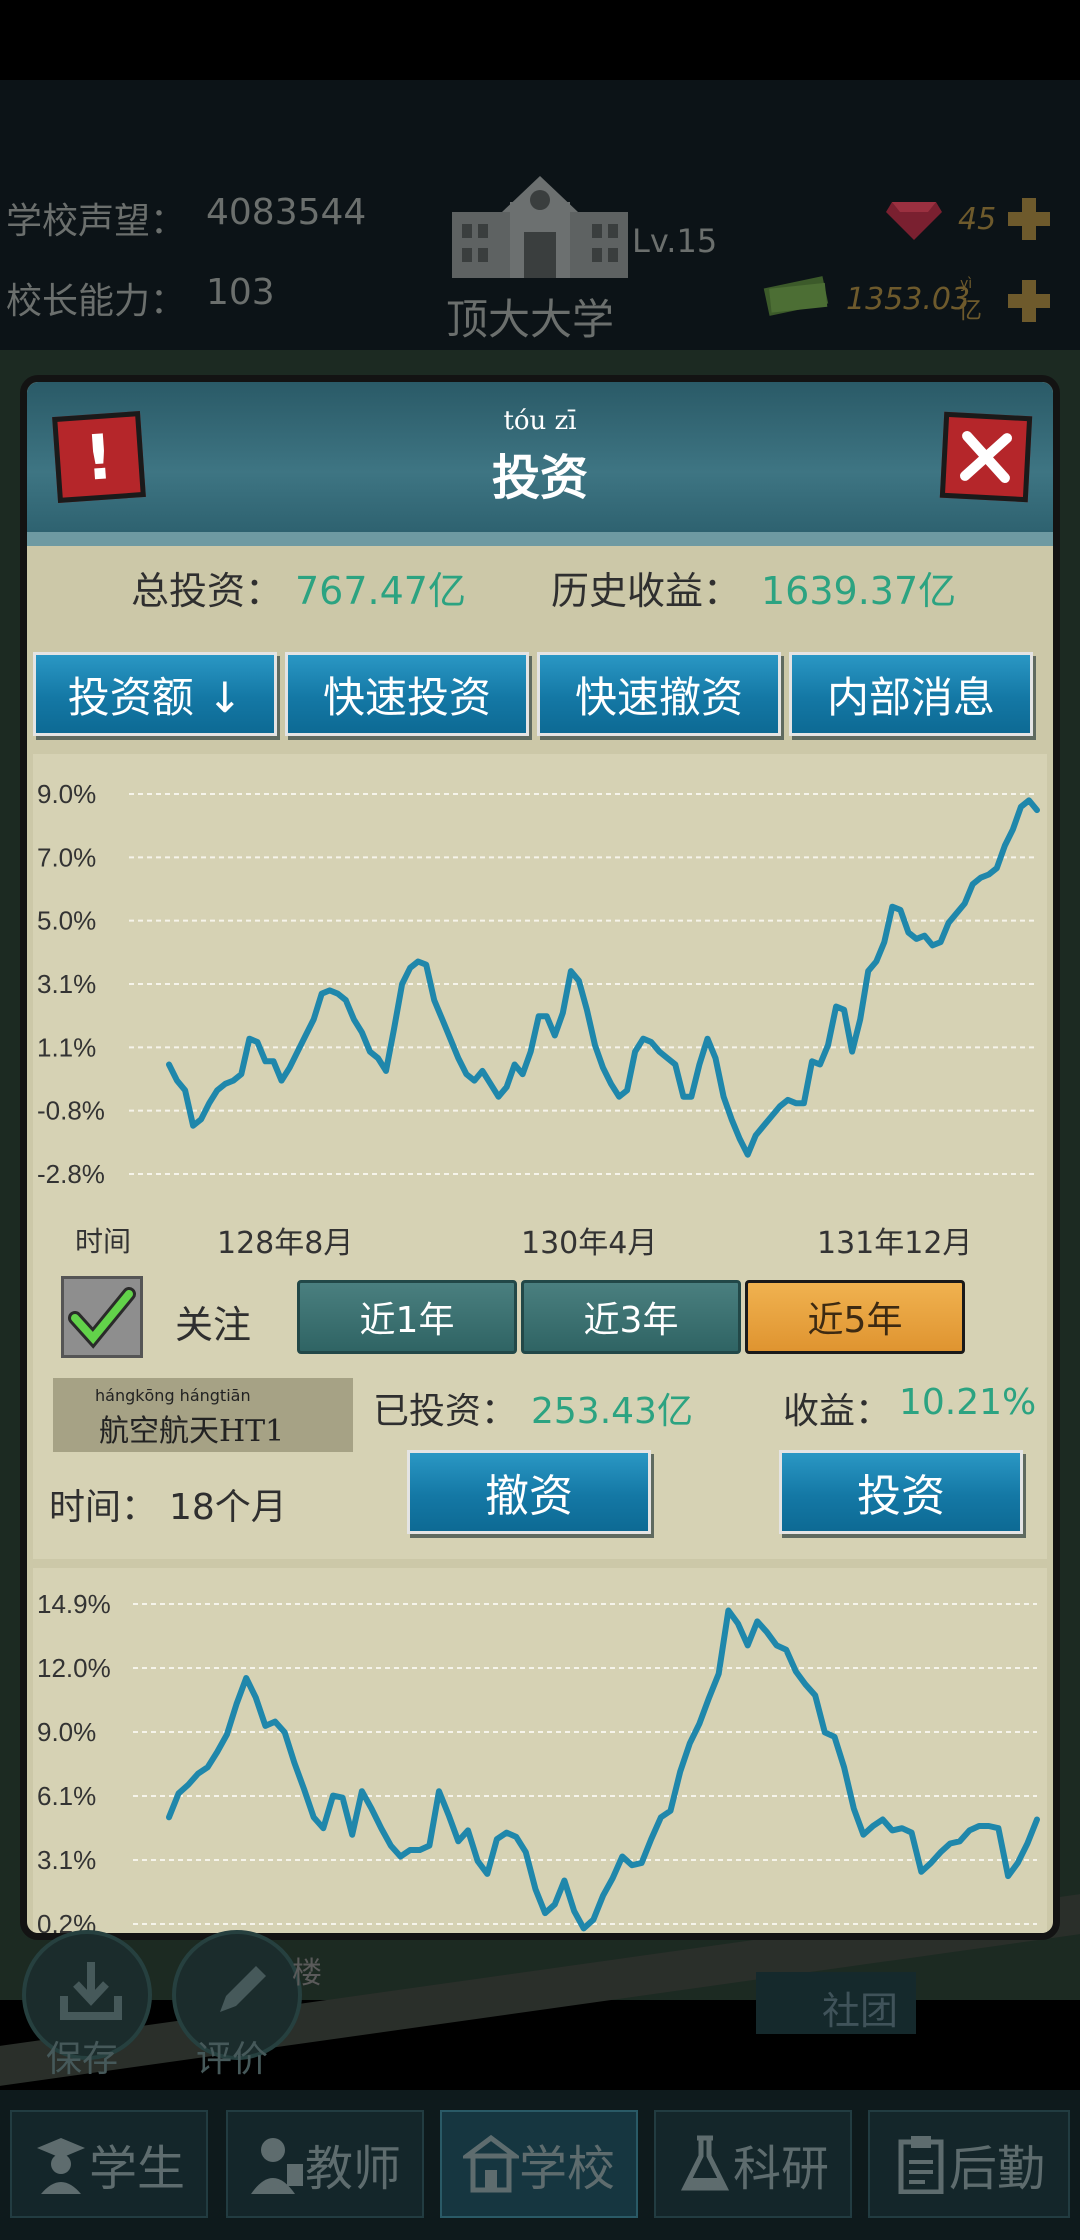  Describe the element at coordinates (213, 1325) in the screenshot. I see `watch-label: 关注` at that location.